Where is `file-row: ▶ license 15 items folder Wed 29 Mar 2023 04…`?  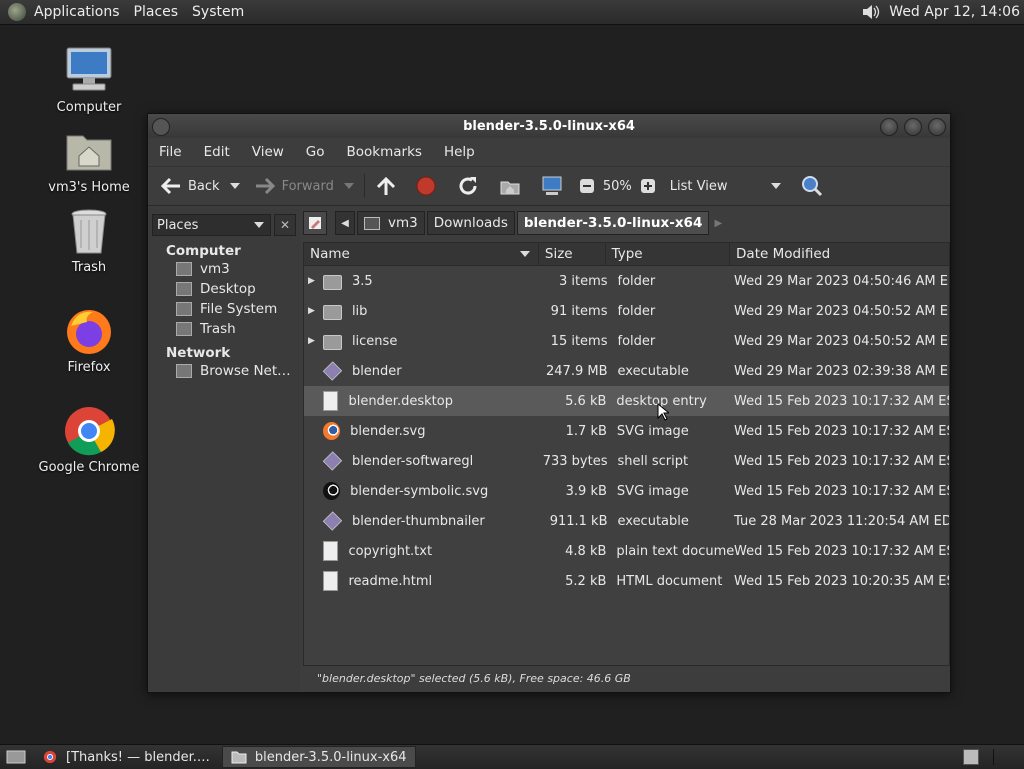 file-row: ▶ license 15 items folder Wed 29 Mar 2023 04… is located at coordinates (626, 341).